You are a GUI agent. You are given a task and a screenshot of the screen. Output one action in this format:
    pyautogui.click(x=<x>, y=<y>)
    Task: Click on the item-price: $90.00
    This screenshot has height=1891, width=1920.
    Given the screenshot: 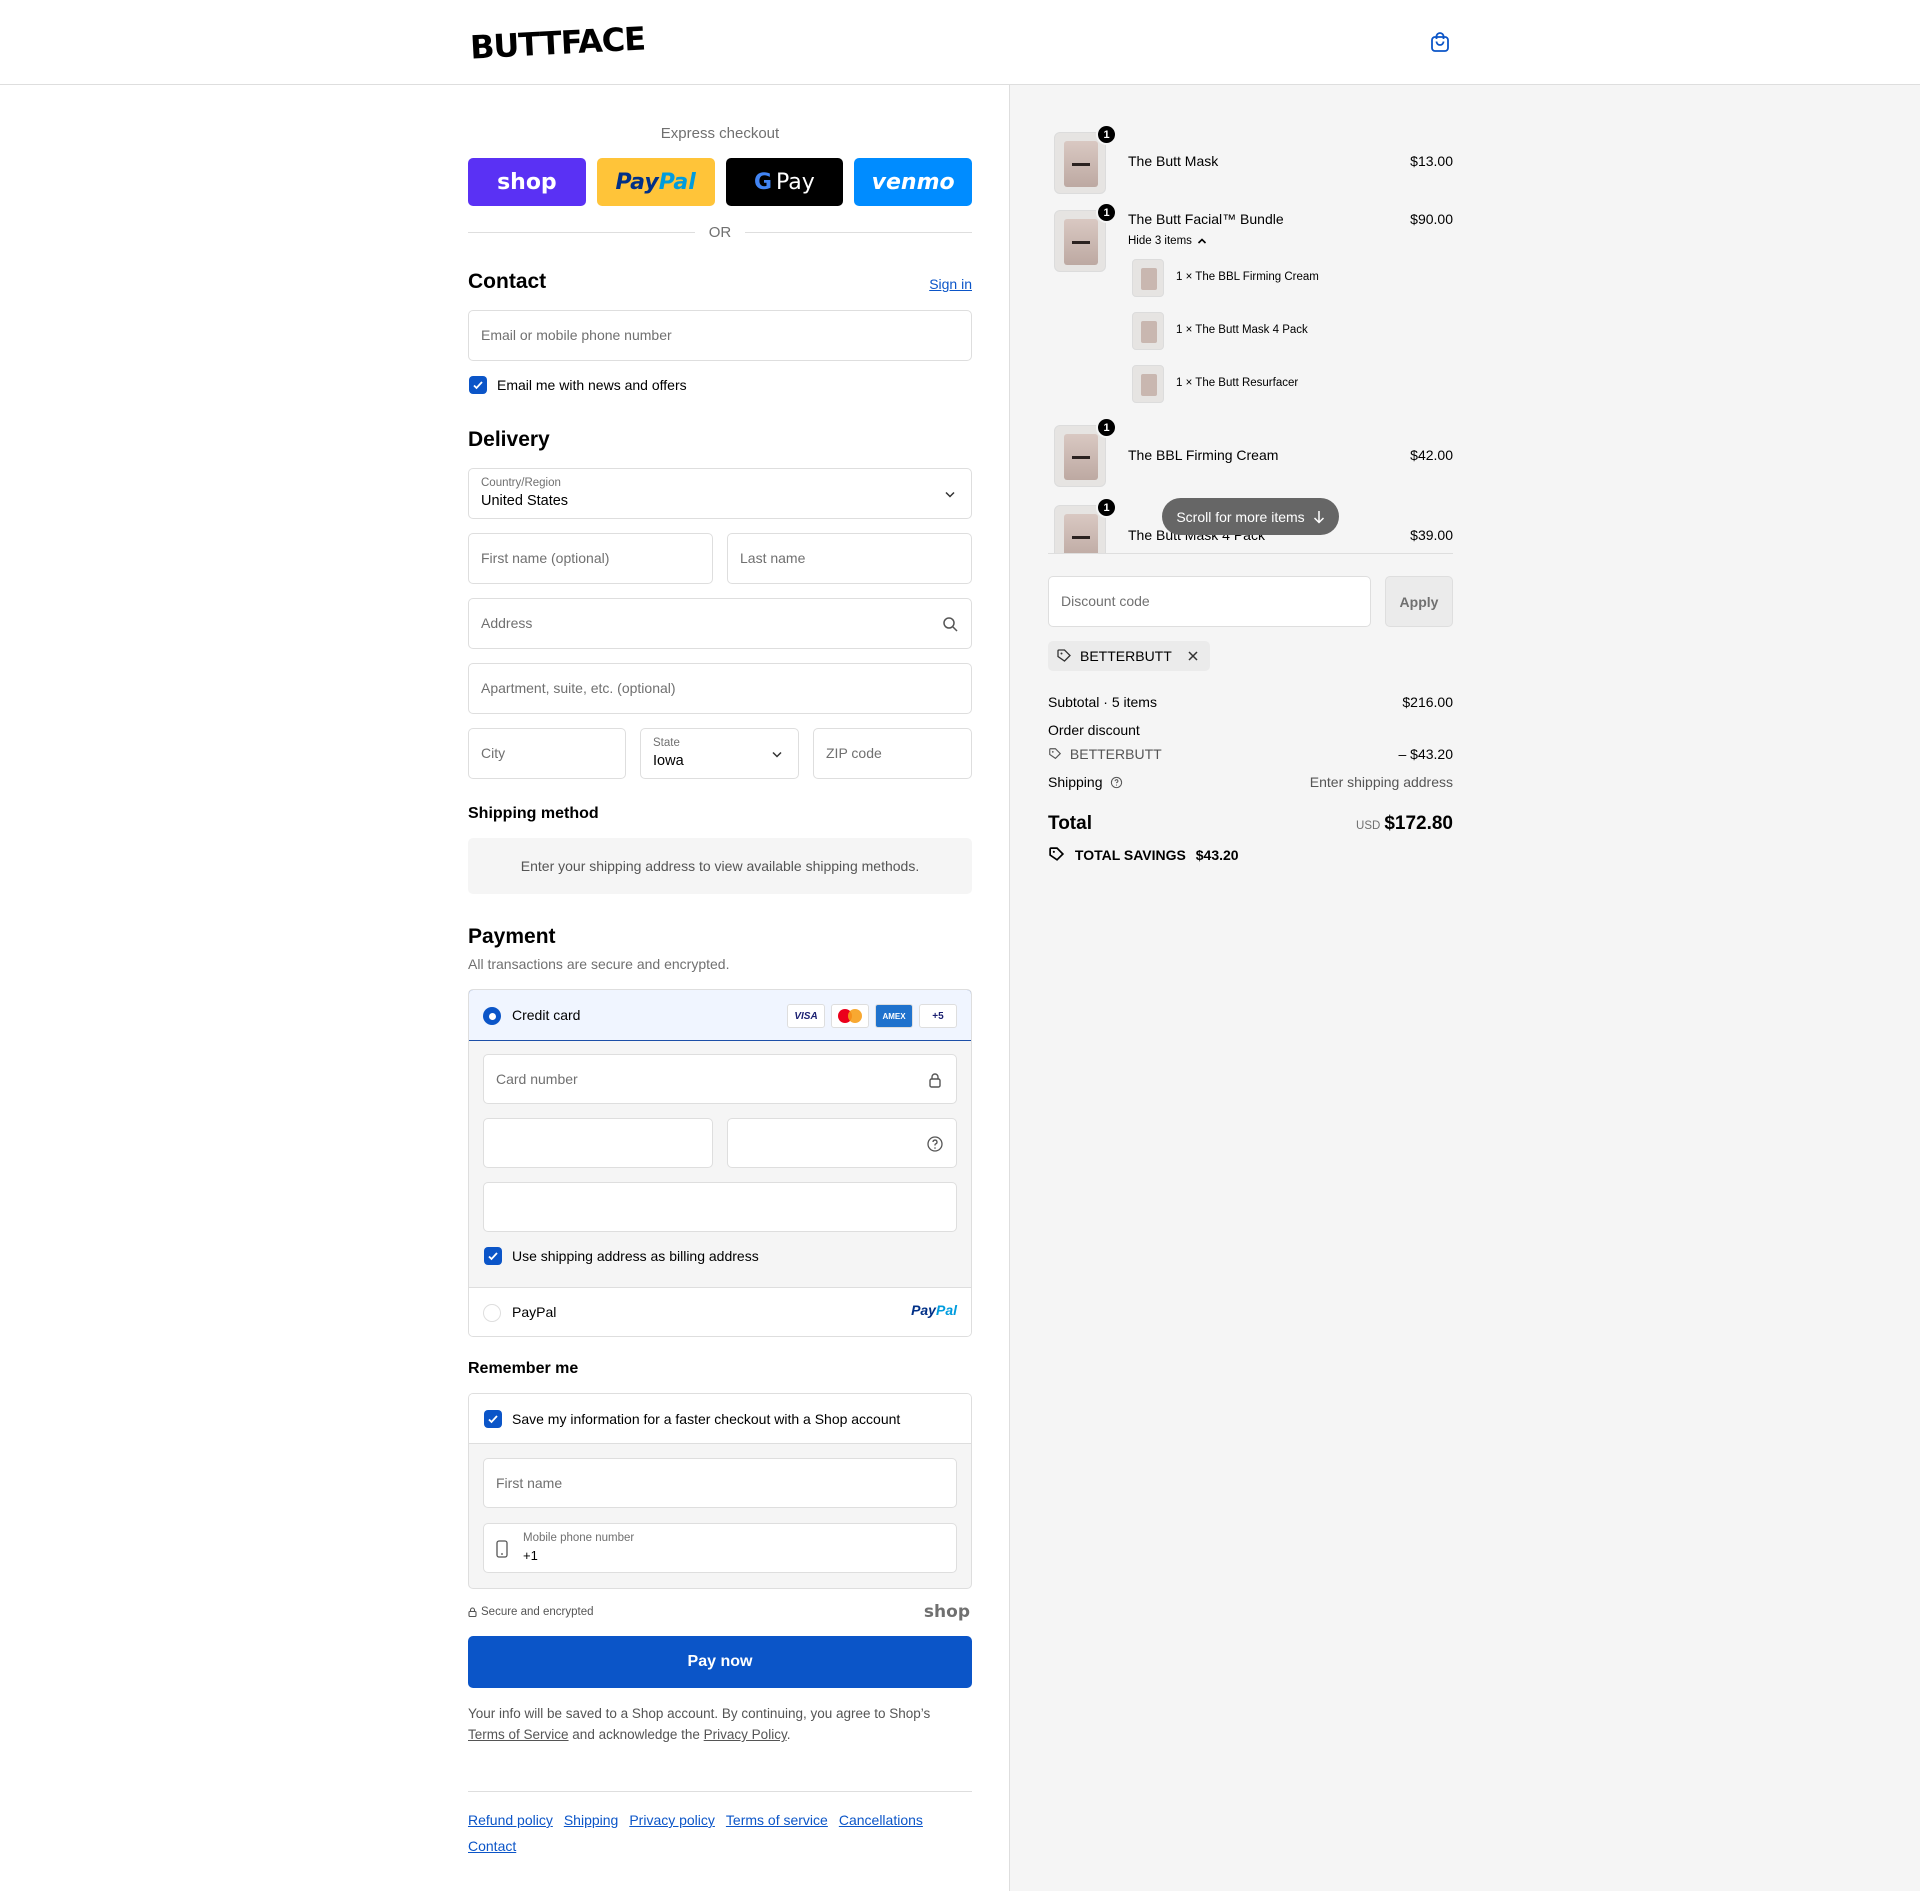 What is the action you would take?
    pyautogui.click(x=1431, y=219)
    